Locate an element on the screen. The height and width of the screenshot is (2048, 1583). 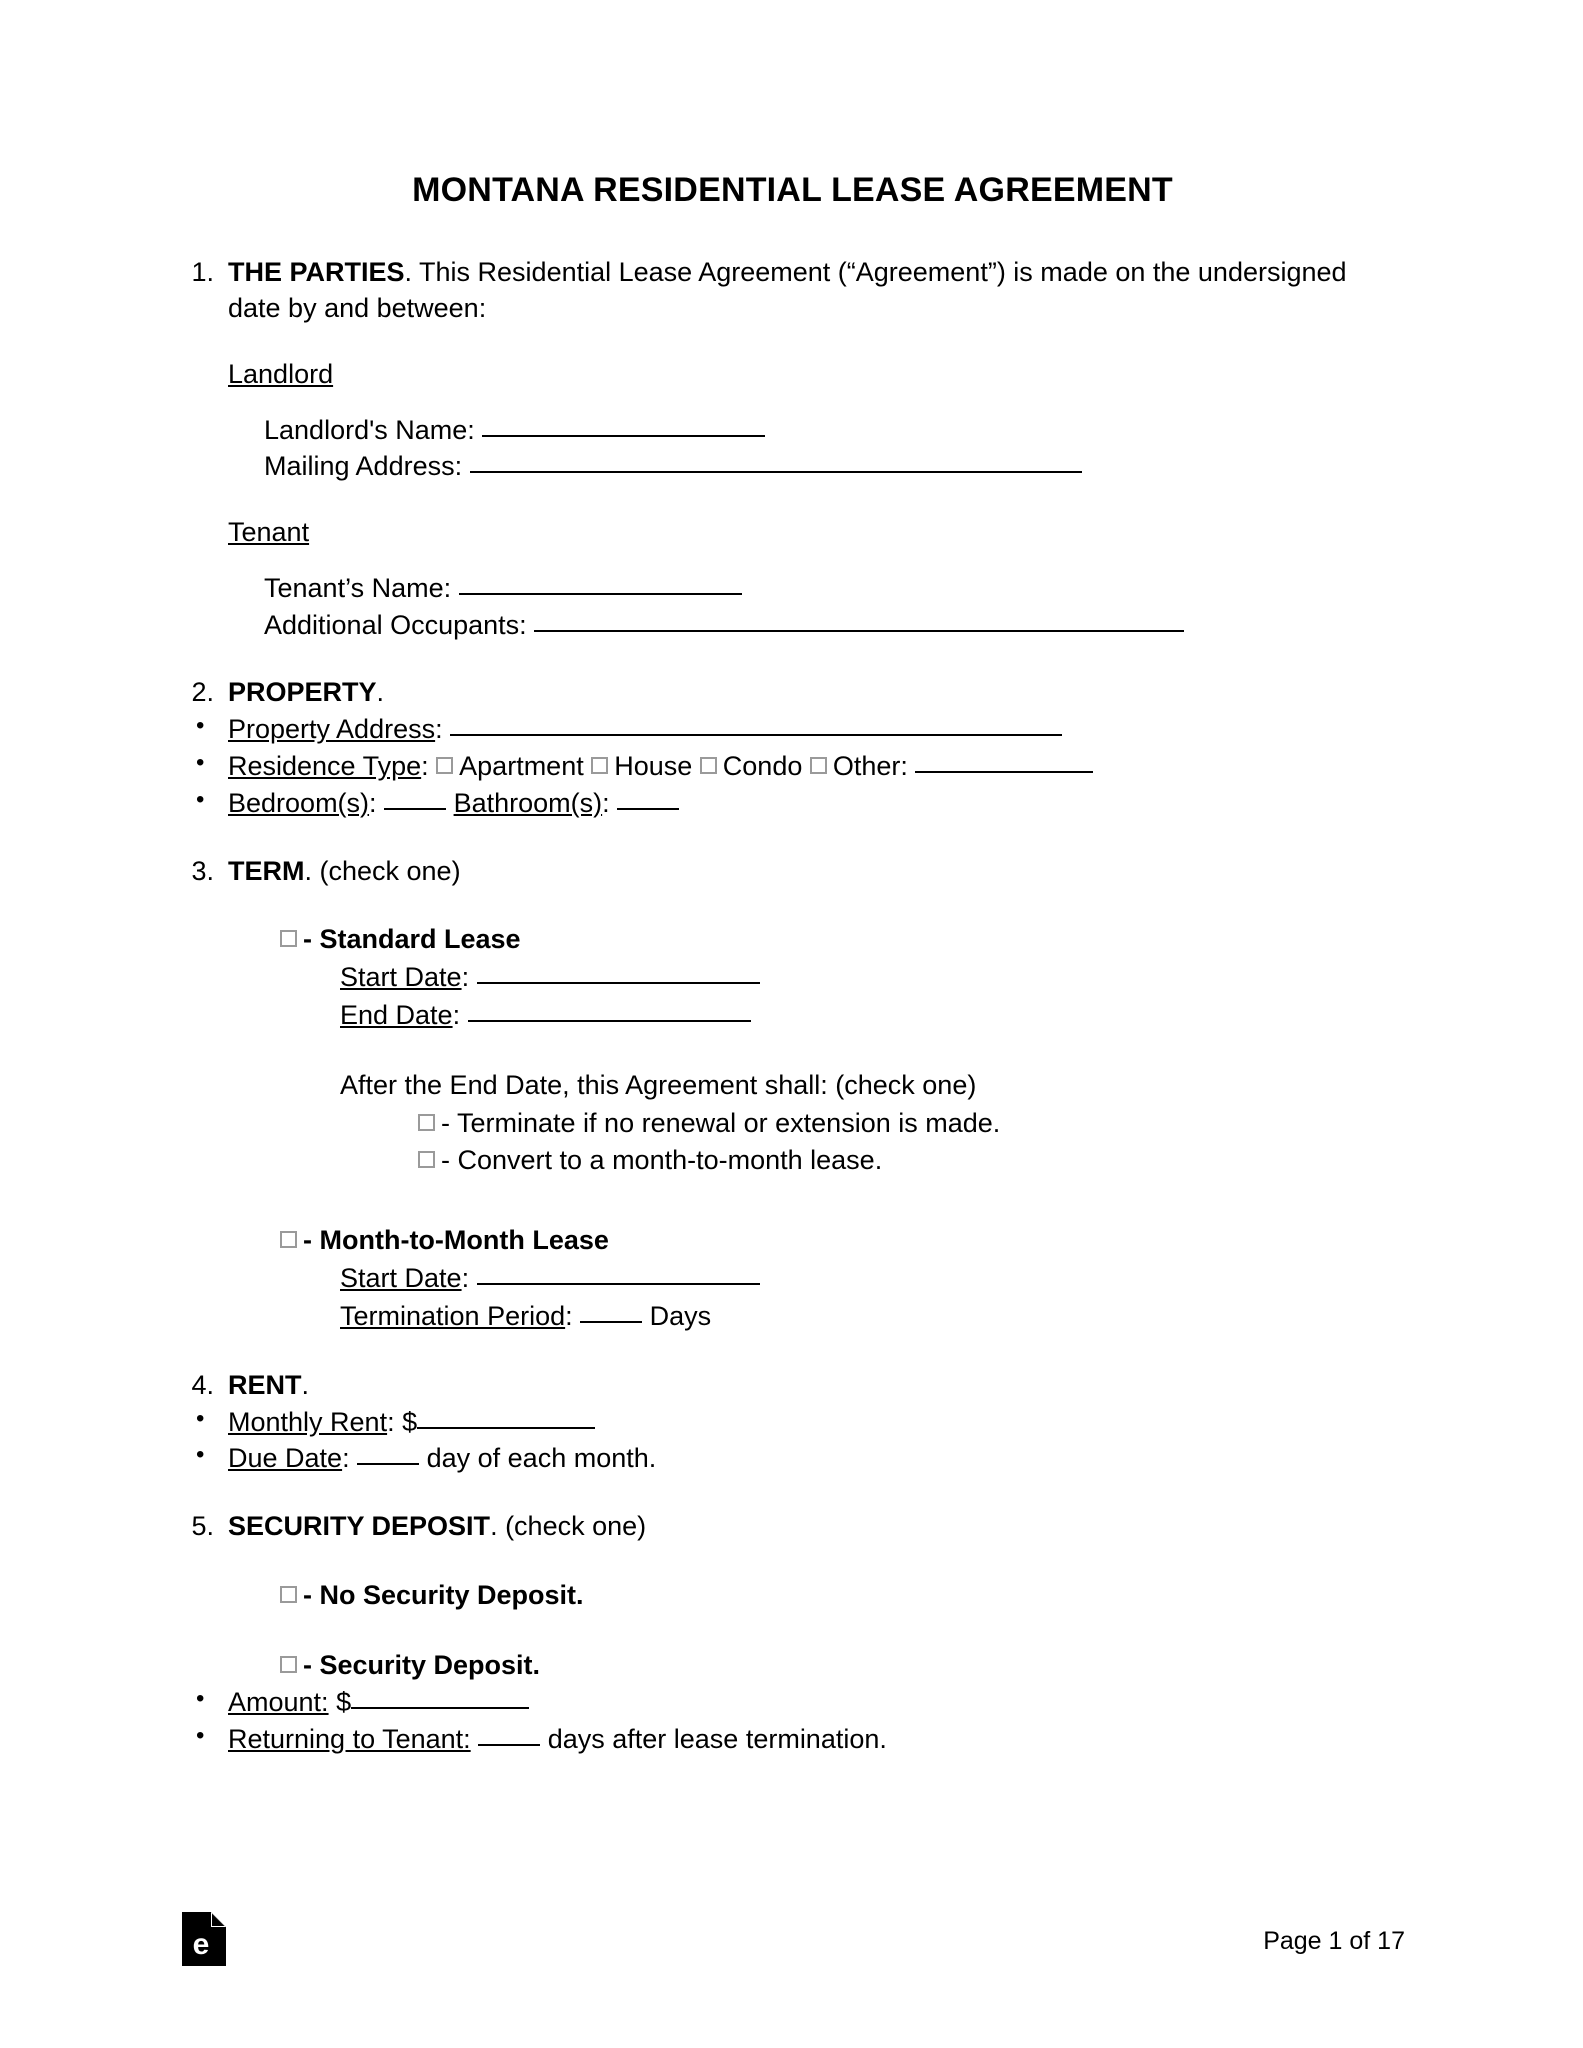
clause-text-3: . (check one) is located at coordinates (382, 870).